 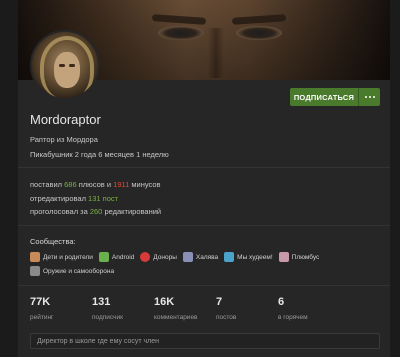 I want to click on weapon-icon, so click(x=35, y=271).